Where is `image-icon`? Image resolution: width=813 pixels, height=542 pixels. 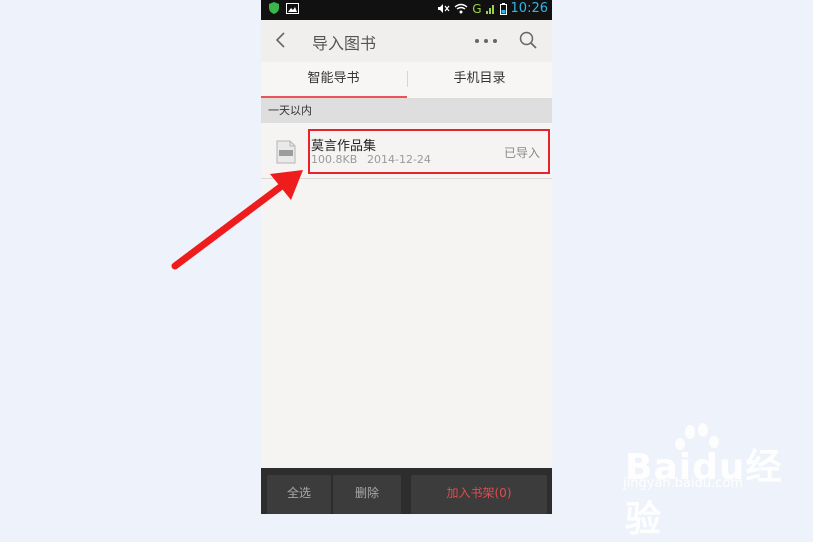 image-icon is located at coordinates (292, 8).